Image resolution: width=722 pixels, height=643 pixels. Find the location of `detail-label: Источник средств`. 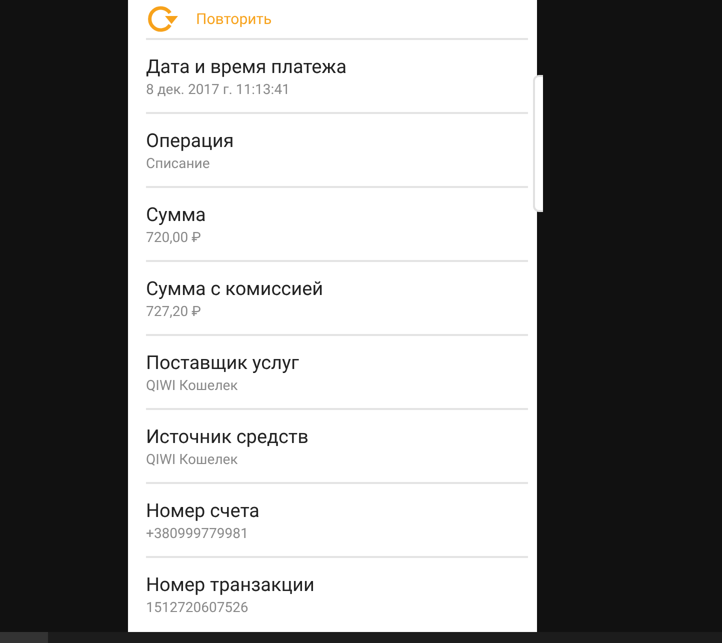

detail-label: Источник средств is located at coordinates (227, 437).